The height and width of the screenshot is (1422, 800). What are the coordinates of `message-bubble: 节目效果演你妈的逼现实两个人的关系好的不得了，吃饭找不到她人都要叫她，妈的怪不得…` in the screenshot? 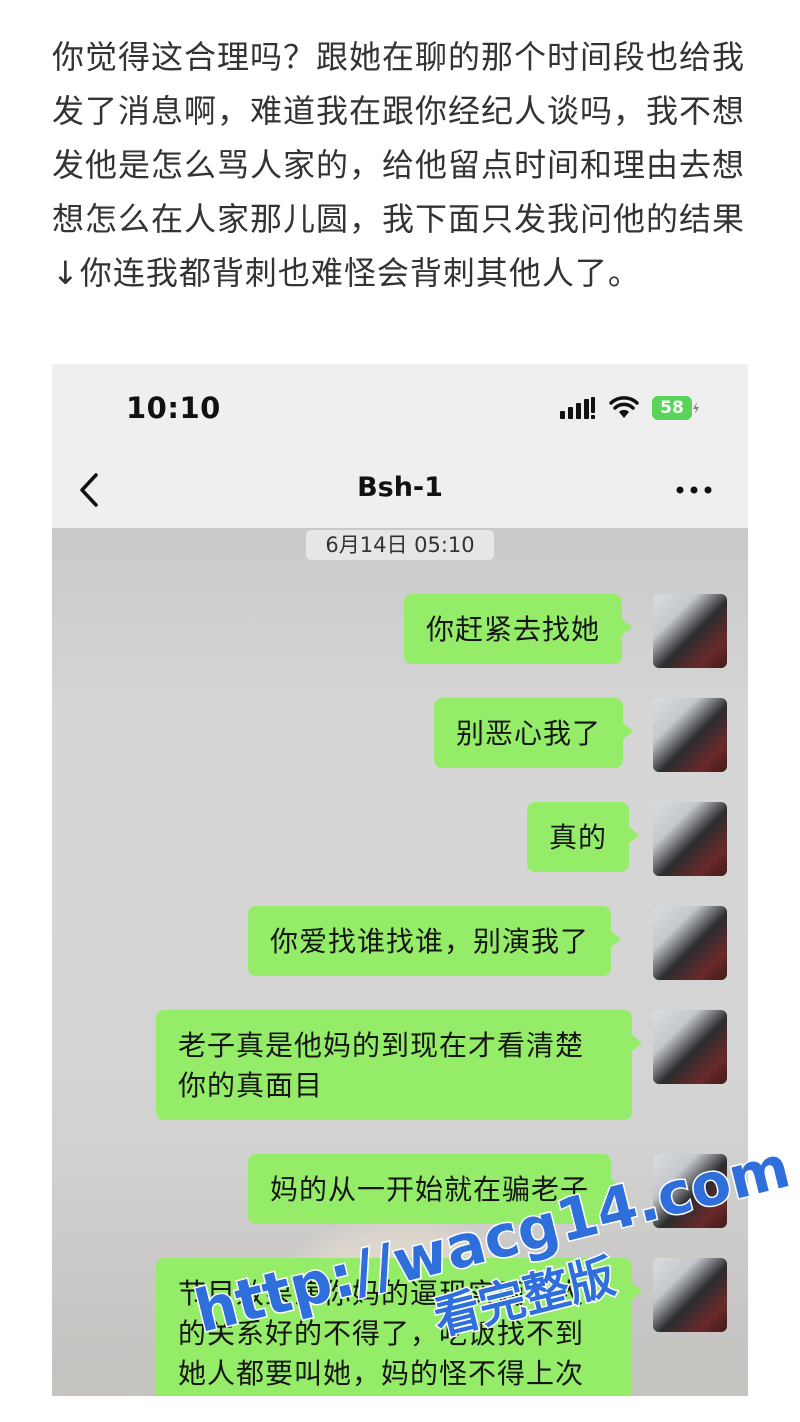 It's located at (399, 1327).